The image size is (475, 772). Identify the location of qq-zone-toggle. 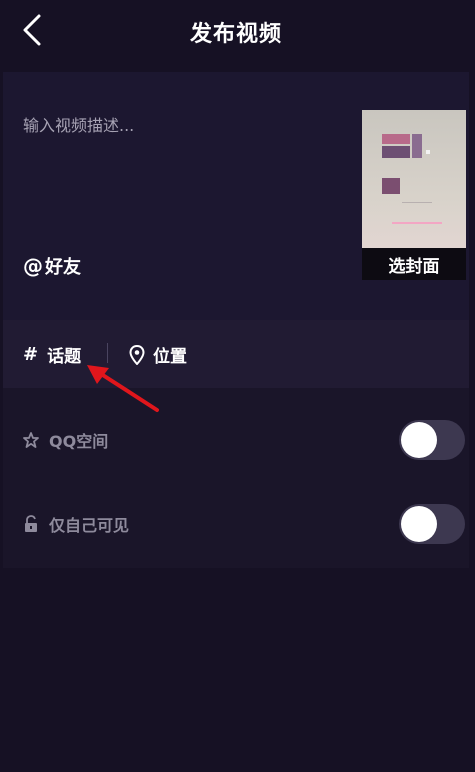
(432, 440).